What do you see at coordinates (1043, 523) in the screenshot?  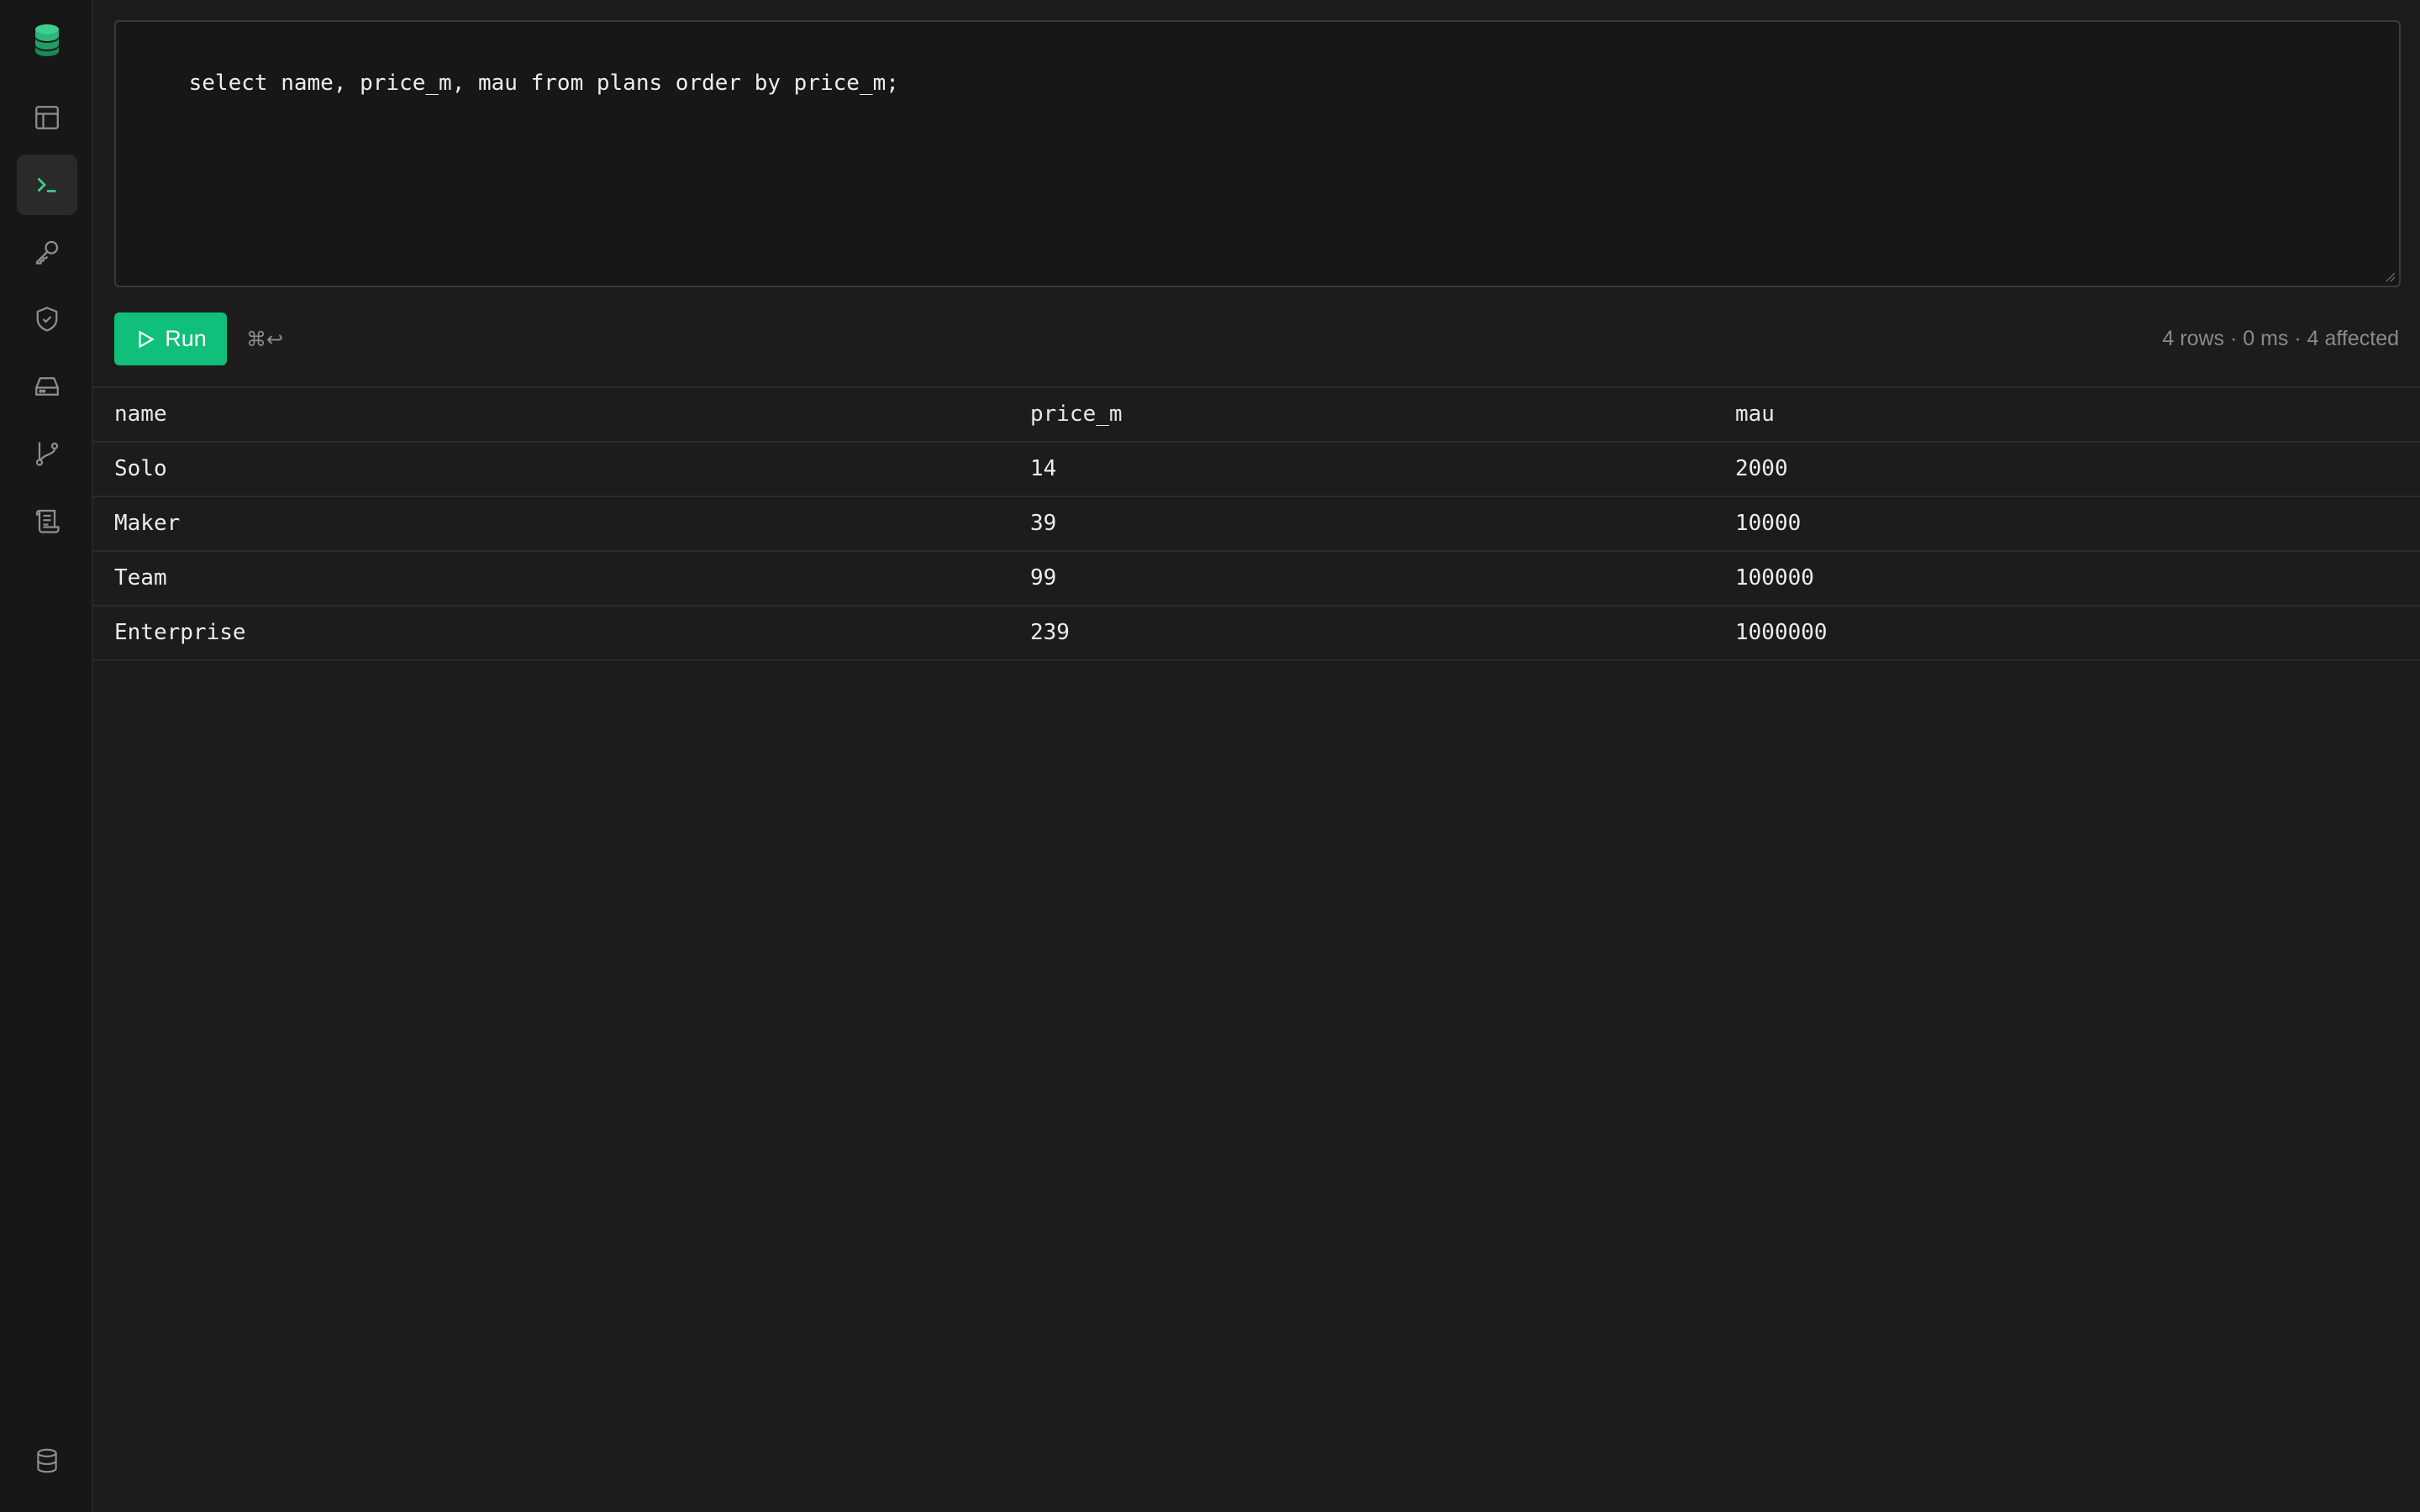 I see `cell-price-m: 39` at bounding box center [1043, 523].